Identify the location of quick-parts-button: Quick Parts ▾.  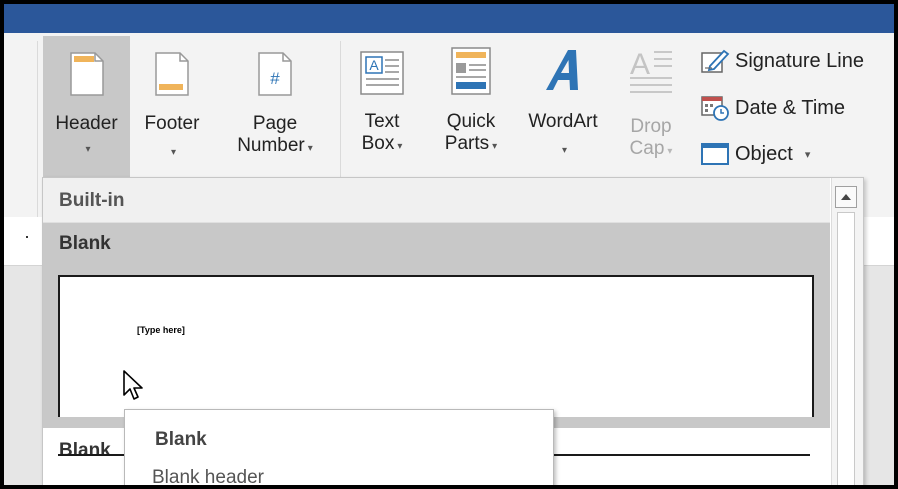
(471, 112).